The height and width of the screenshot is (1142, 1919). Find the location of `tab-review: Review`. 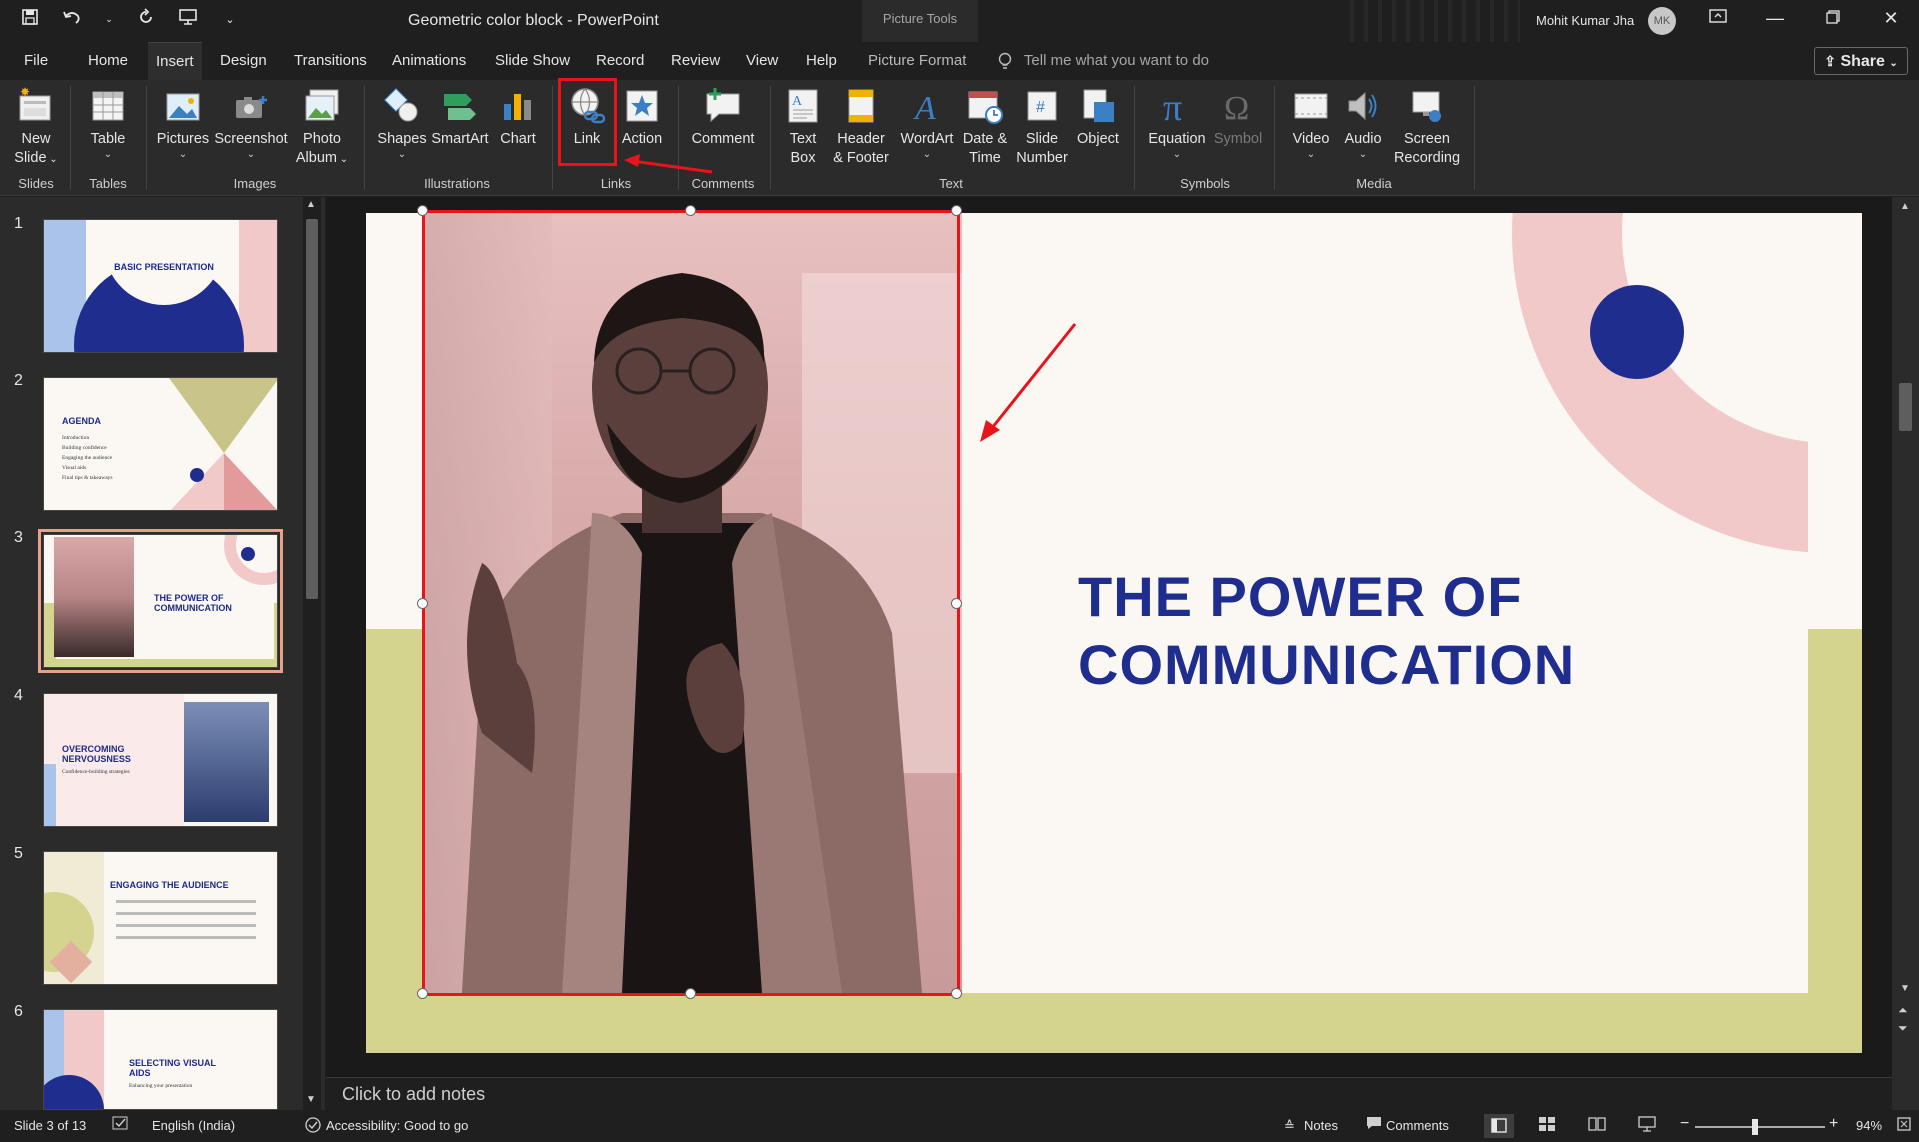

tab-review: Review is located at coordinates (695, 61).